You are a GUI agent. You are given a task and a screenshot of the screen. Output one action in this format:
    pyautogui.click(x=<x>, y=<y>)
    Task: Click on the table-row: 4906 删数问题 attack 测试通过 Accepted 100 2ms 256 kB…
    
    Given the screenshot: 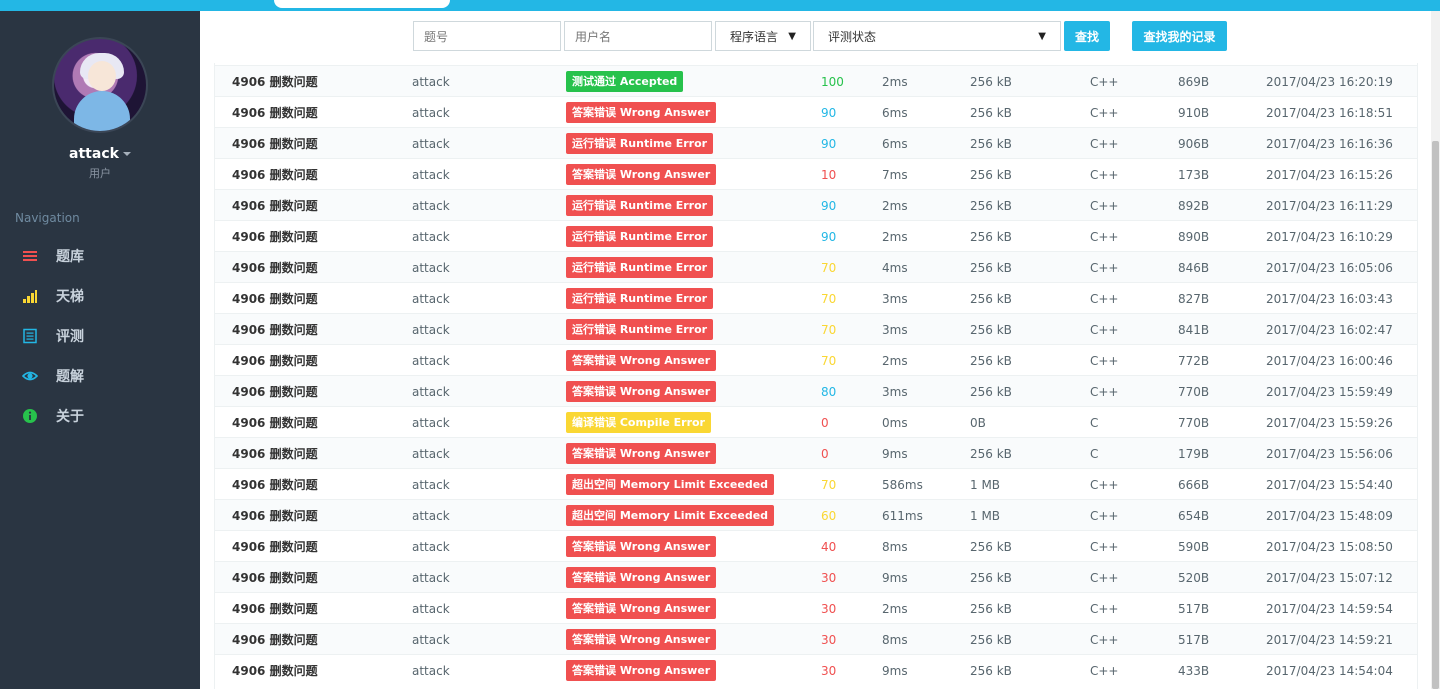 What is the action you would take?
    pyautogui.click(x=816, y=80)
    